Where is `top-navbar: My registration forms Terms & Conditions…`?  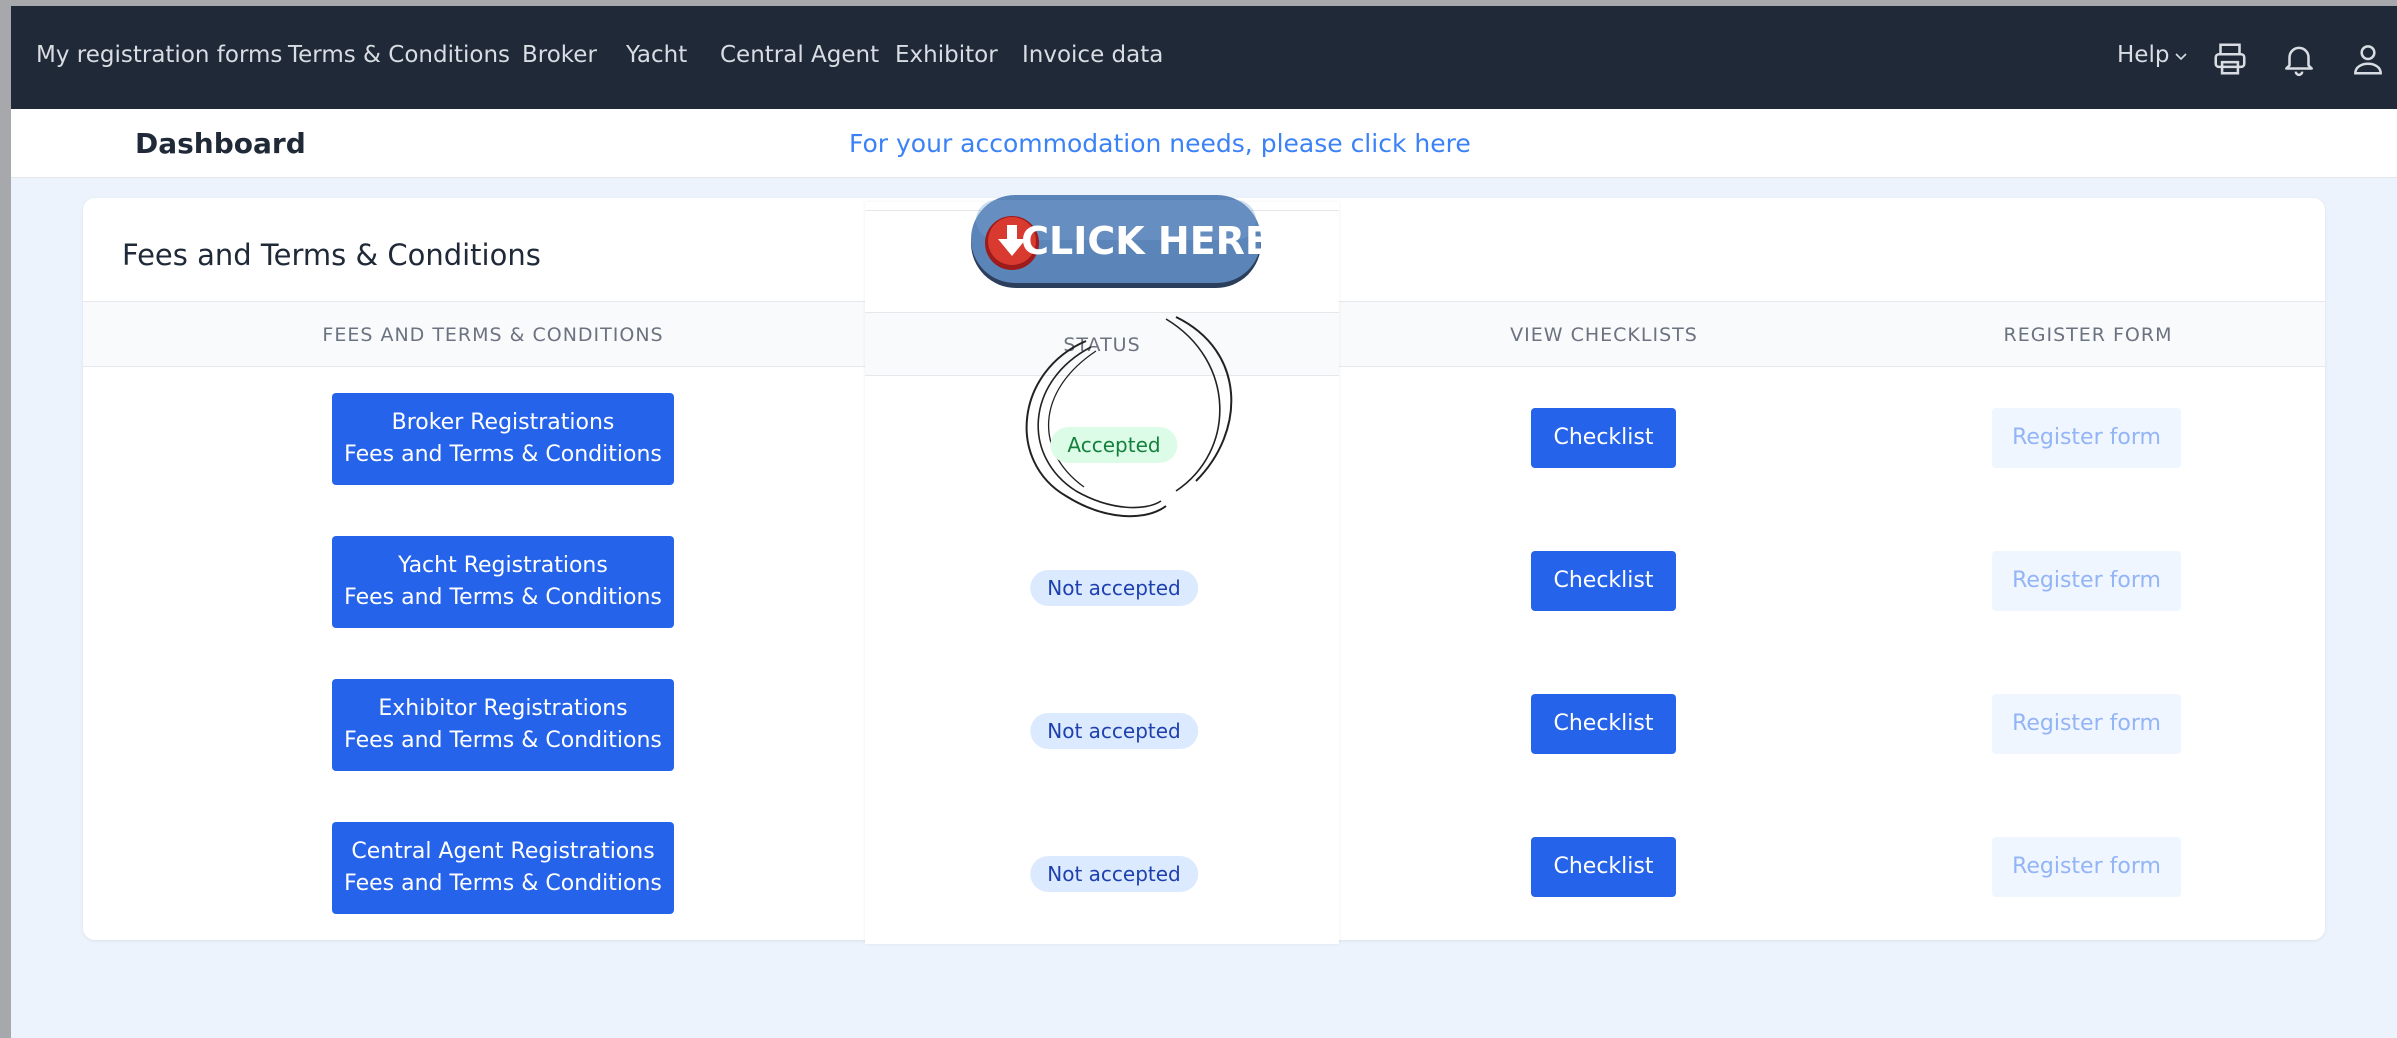 top-navbar: My registration forms Terms & Conditions… is located at coordinates (1204, 57).